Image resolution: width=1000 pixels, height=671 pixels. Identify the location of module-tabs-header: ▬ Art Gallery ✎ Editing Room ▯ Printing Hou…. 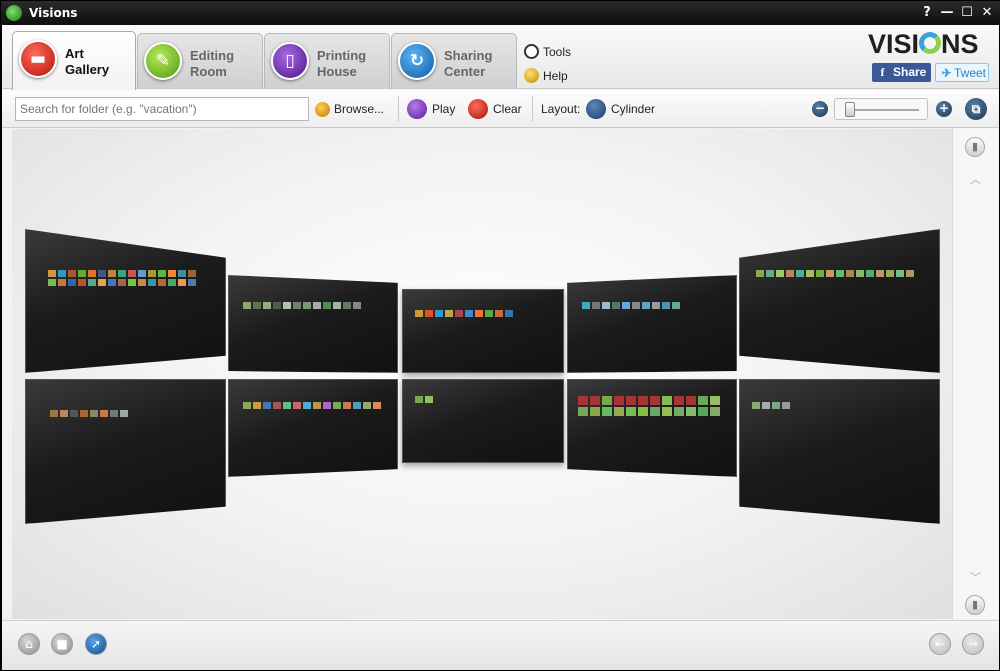
(500, 57).